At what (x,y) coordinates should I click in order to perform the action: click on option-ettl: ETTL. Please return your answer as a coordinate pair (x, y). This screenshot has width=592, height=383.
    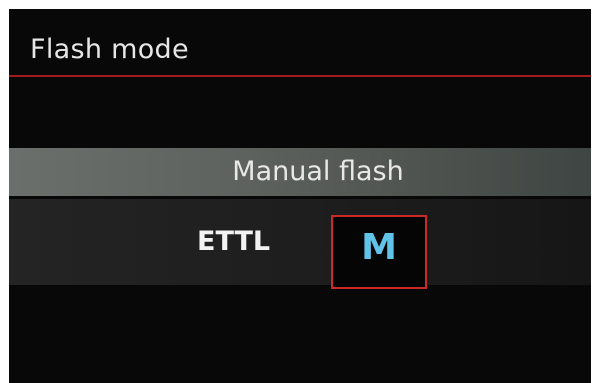
    Looking at the image, I should click on (242, 242).